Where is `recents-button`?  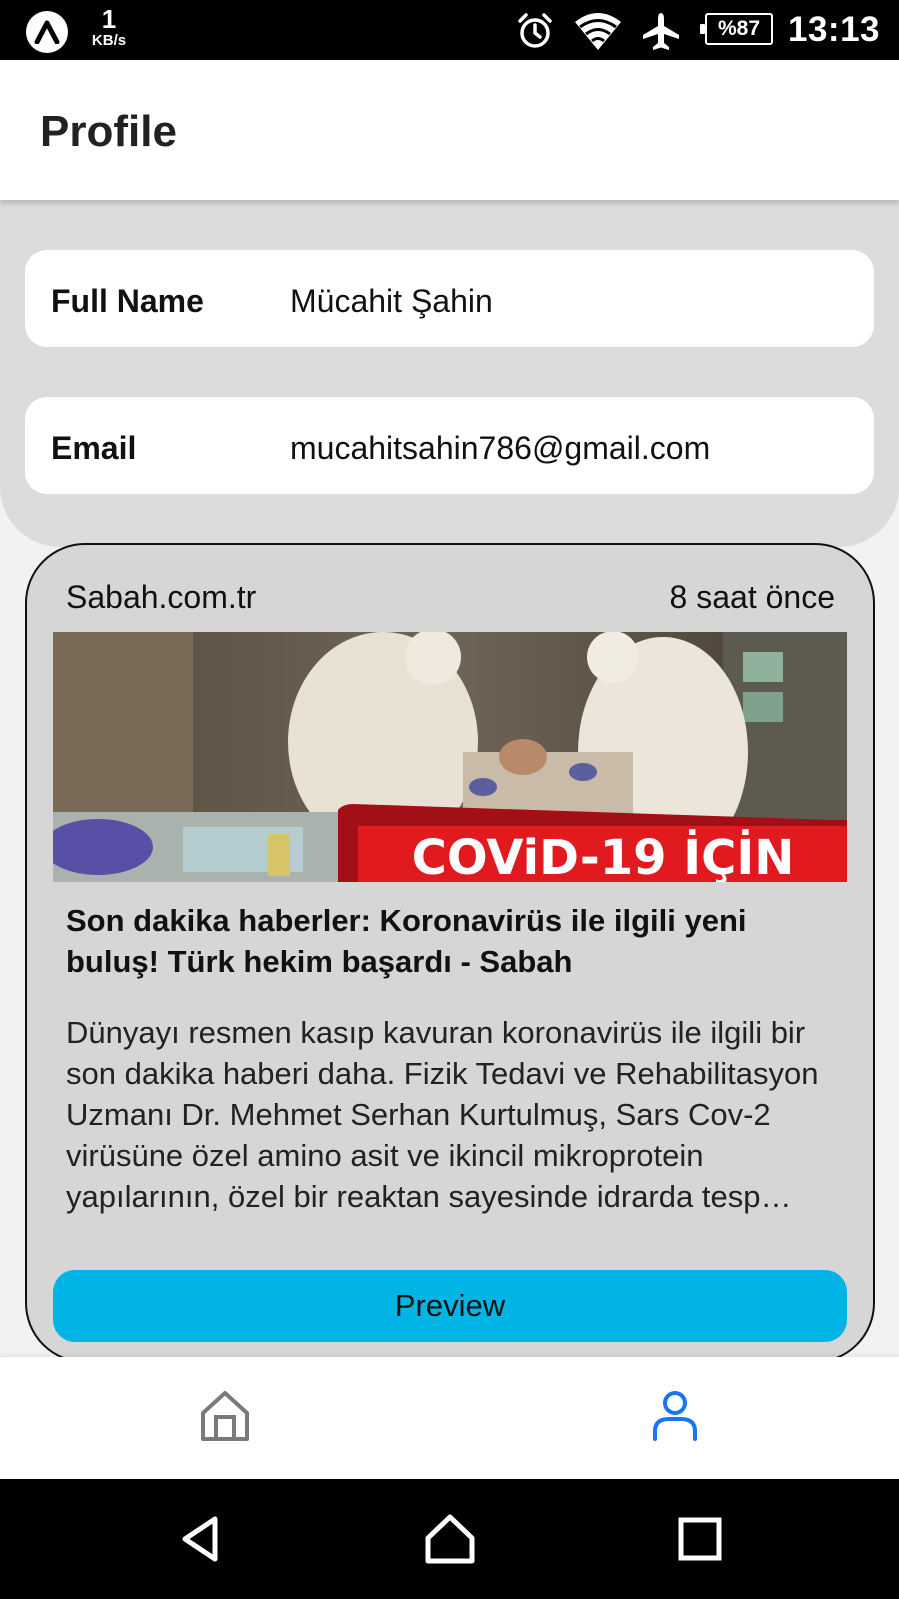 recents-button is located at coordinates (700, 1539).